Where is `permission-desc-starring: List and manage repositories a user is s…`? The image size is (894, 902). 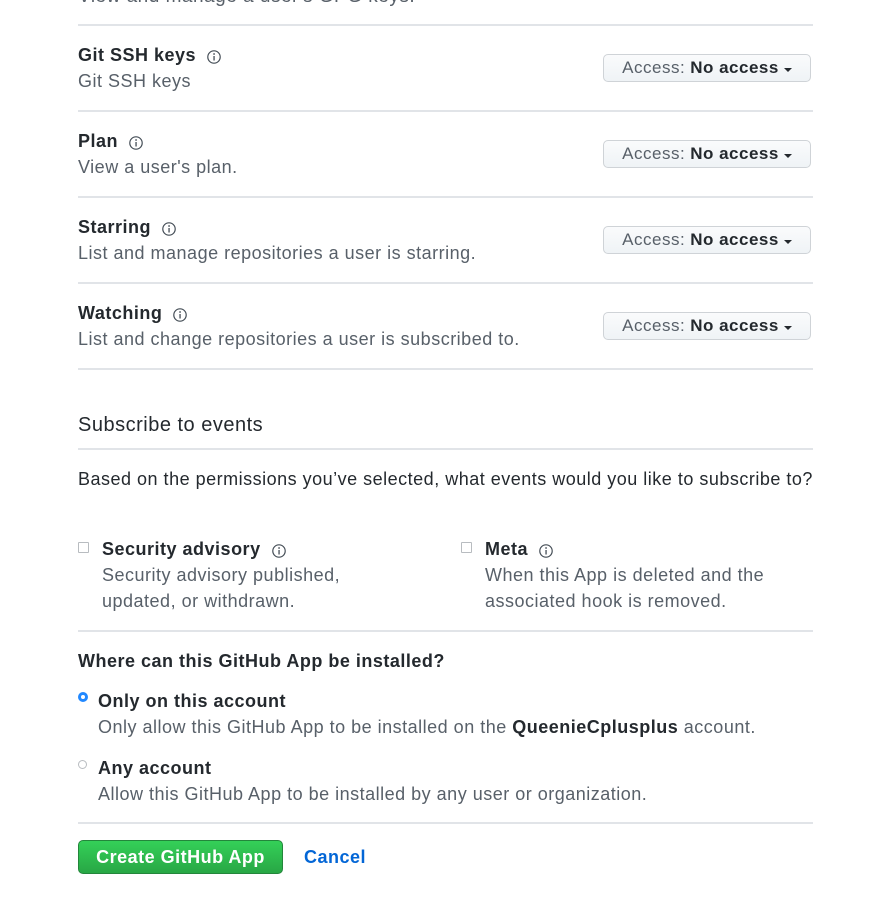
permission-desc-starring: List and manage repositories a user is s… is located at coordinates (277, 253).